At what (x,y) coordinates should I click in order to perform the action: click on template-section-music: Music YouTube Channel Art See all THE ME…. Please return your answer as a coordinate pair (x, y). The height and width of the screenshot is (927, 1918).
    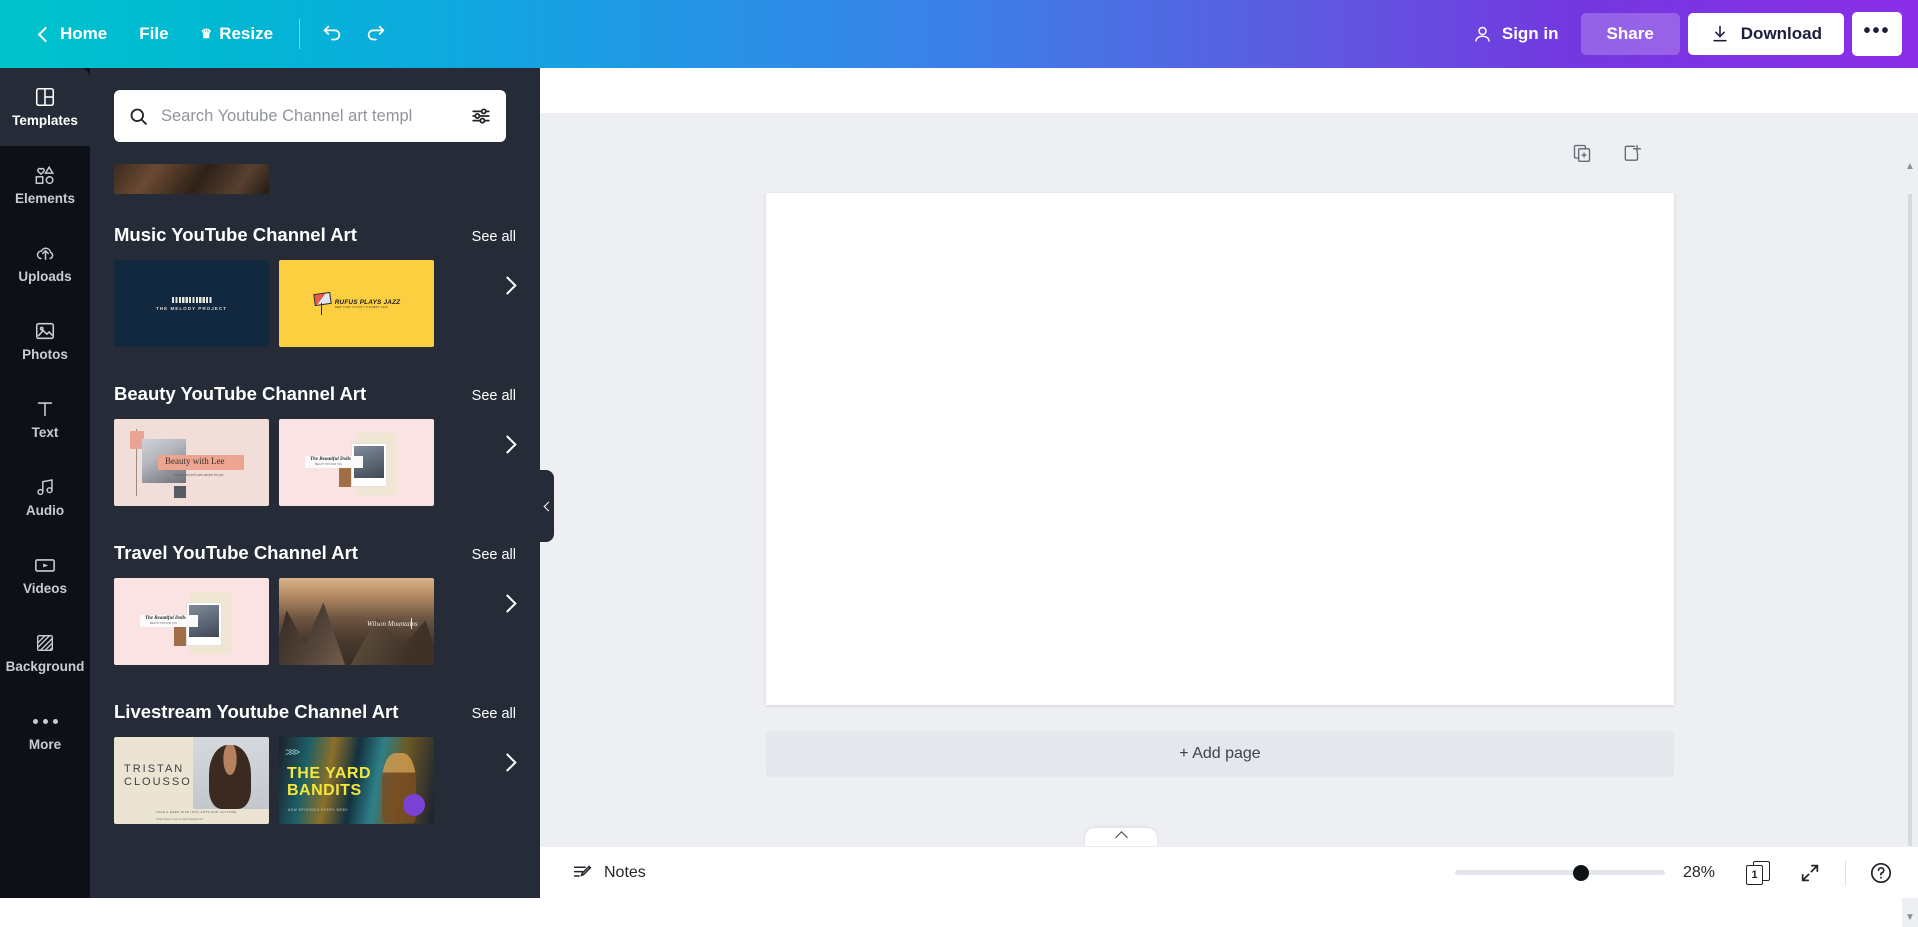
    Looking at the image, I should click on (315, 285).